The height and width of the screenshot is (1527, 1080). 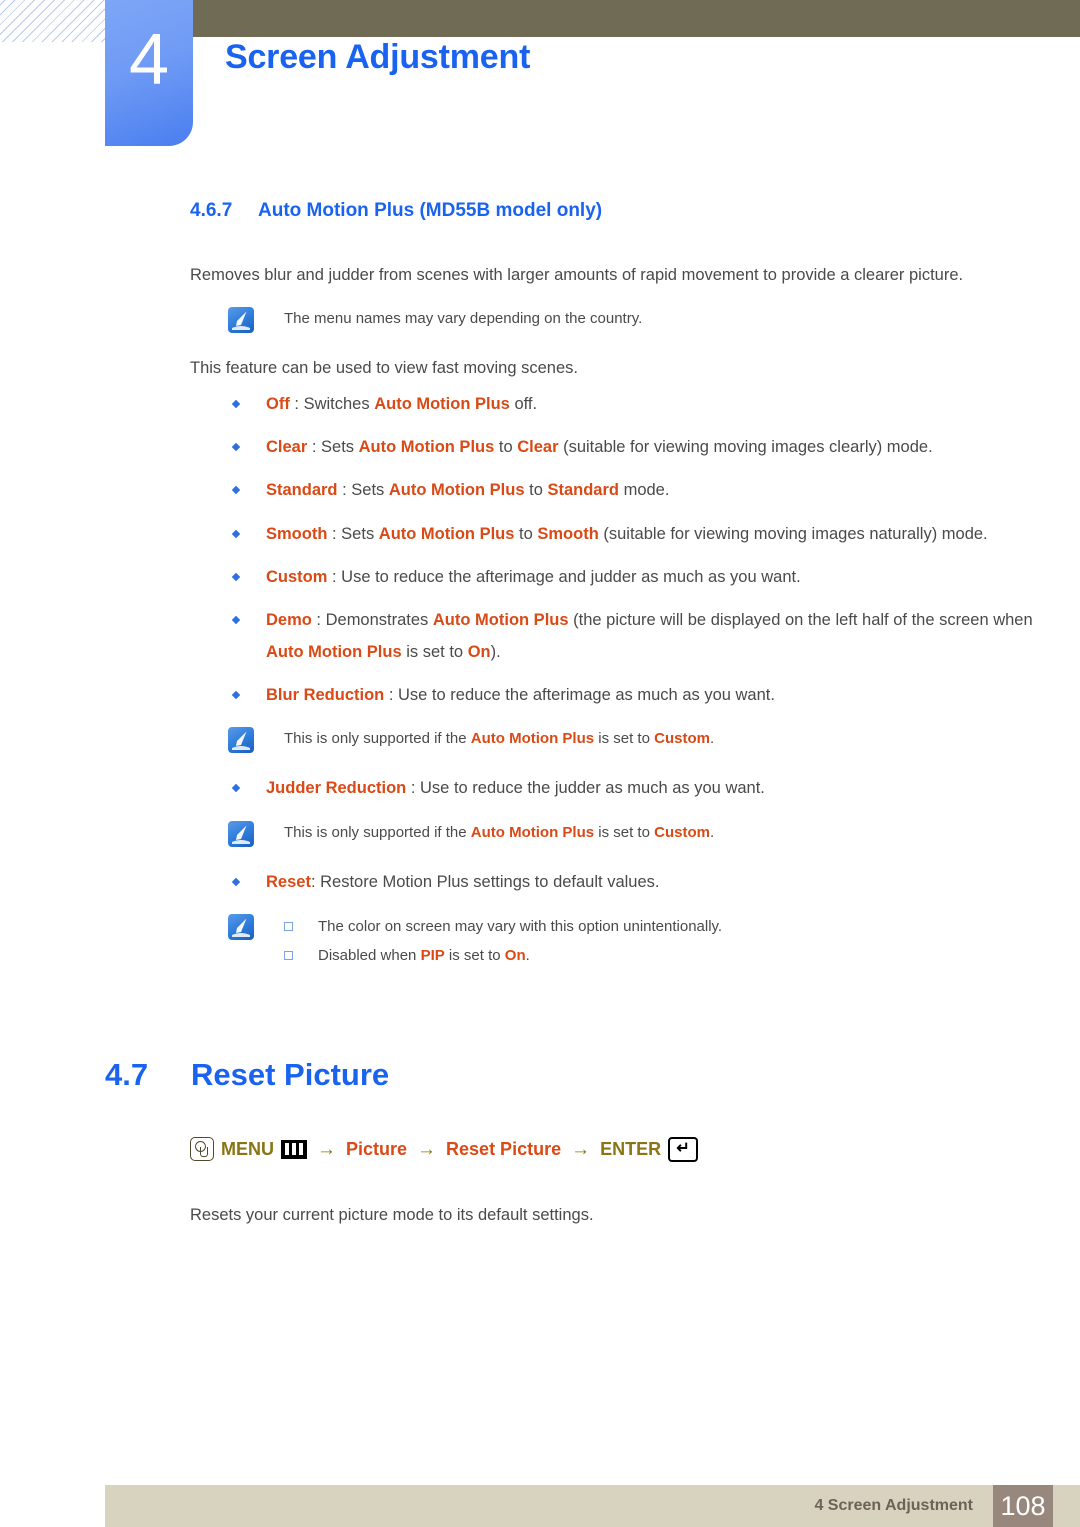 I want to click on section2-number: 4.7, so click(x=127, y=1074).